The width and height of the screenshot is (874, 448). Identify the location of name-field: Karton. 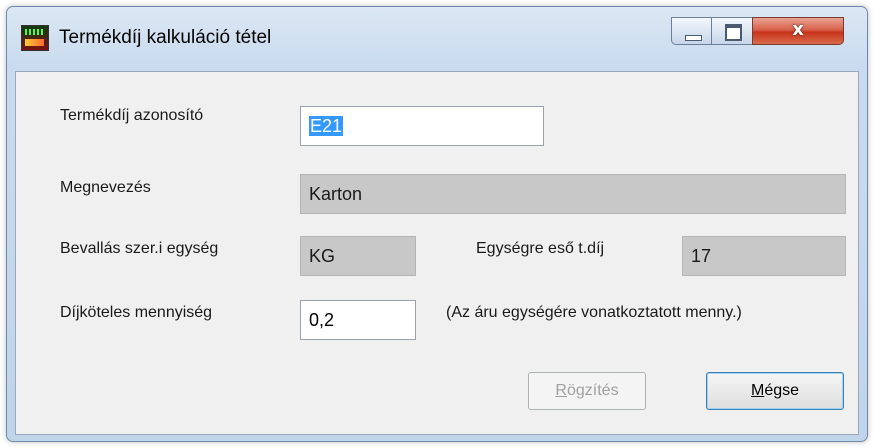
(573, 194).